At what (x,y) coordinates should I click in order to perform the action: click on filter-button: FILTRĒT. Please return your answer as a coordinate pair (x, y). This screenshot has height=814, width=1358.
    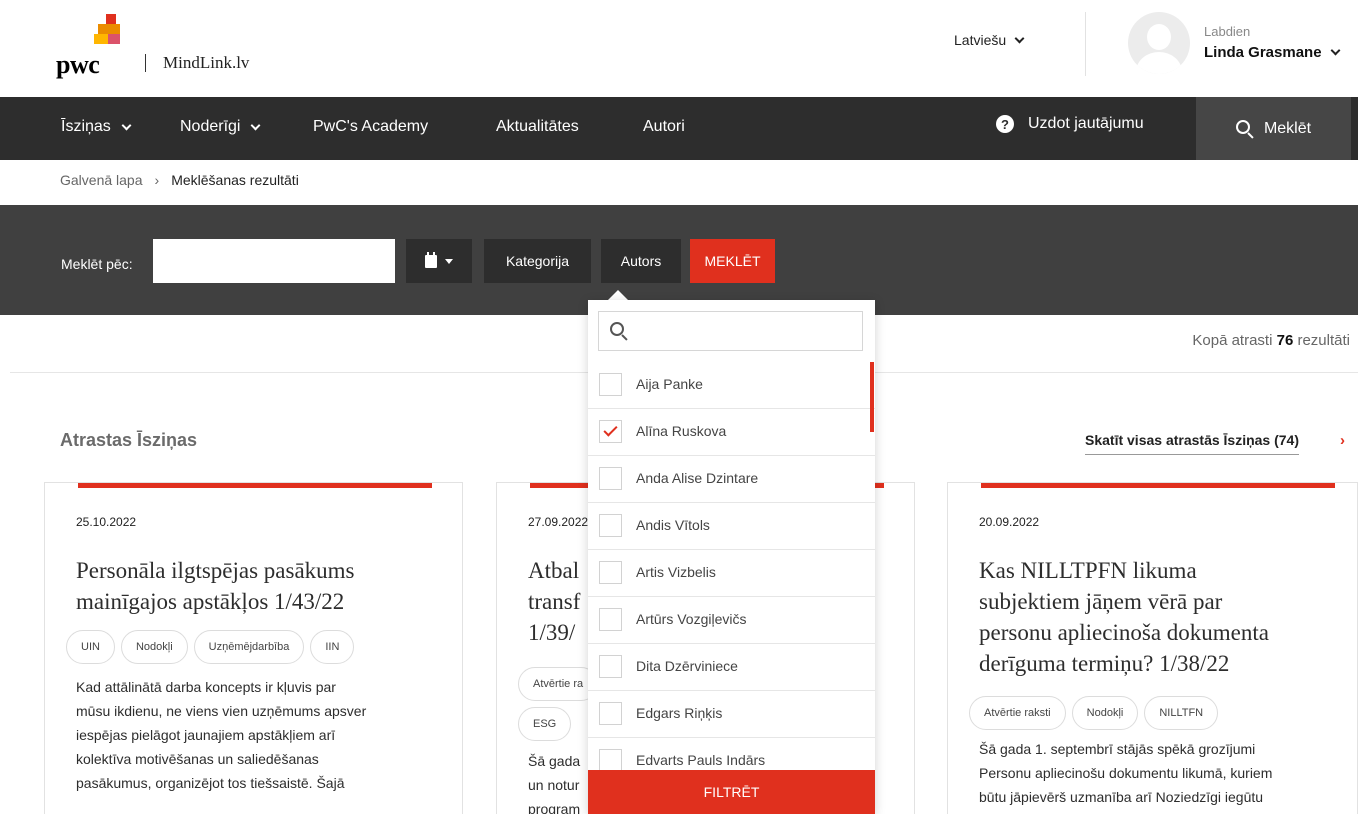
    Looking at the image, I should click on (731, 792).